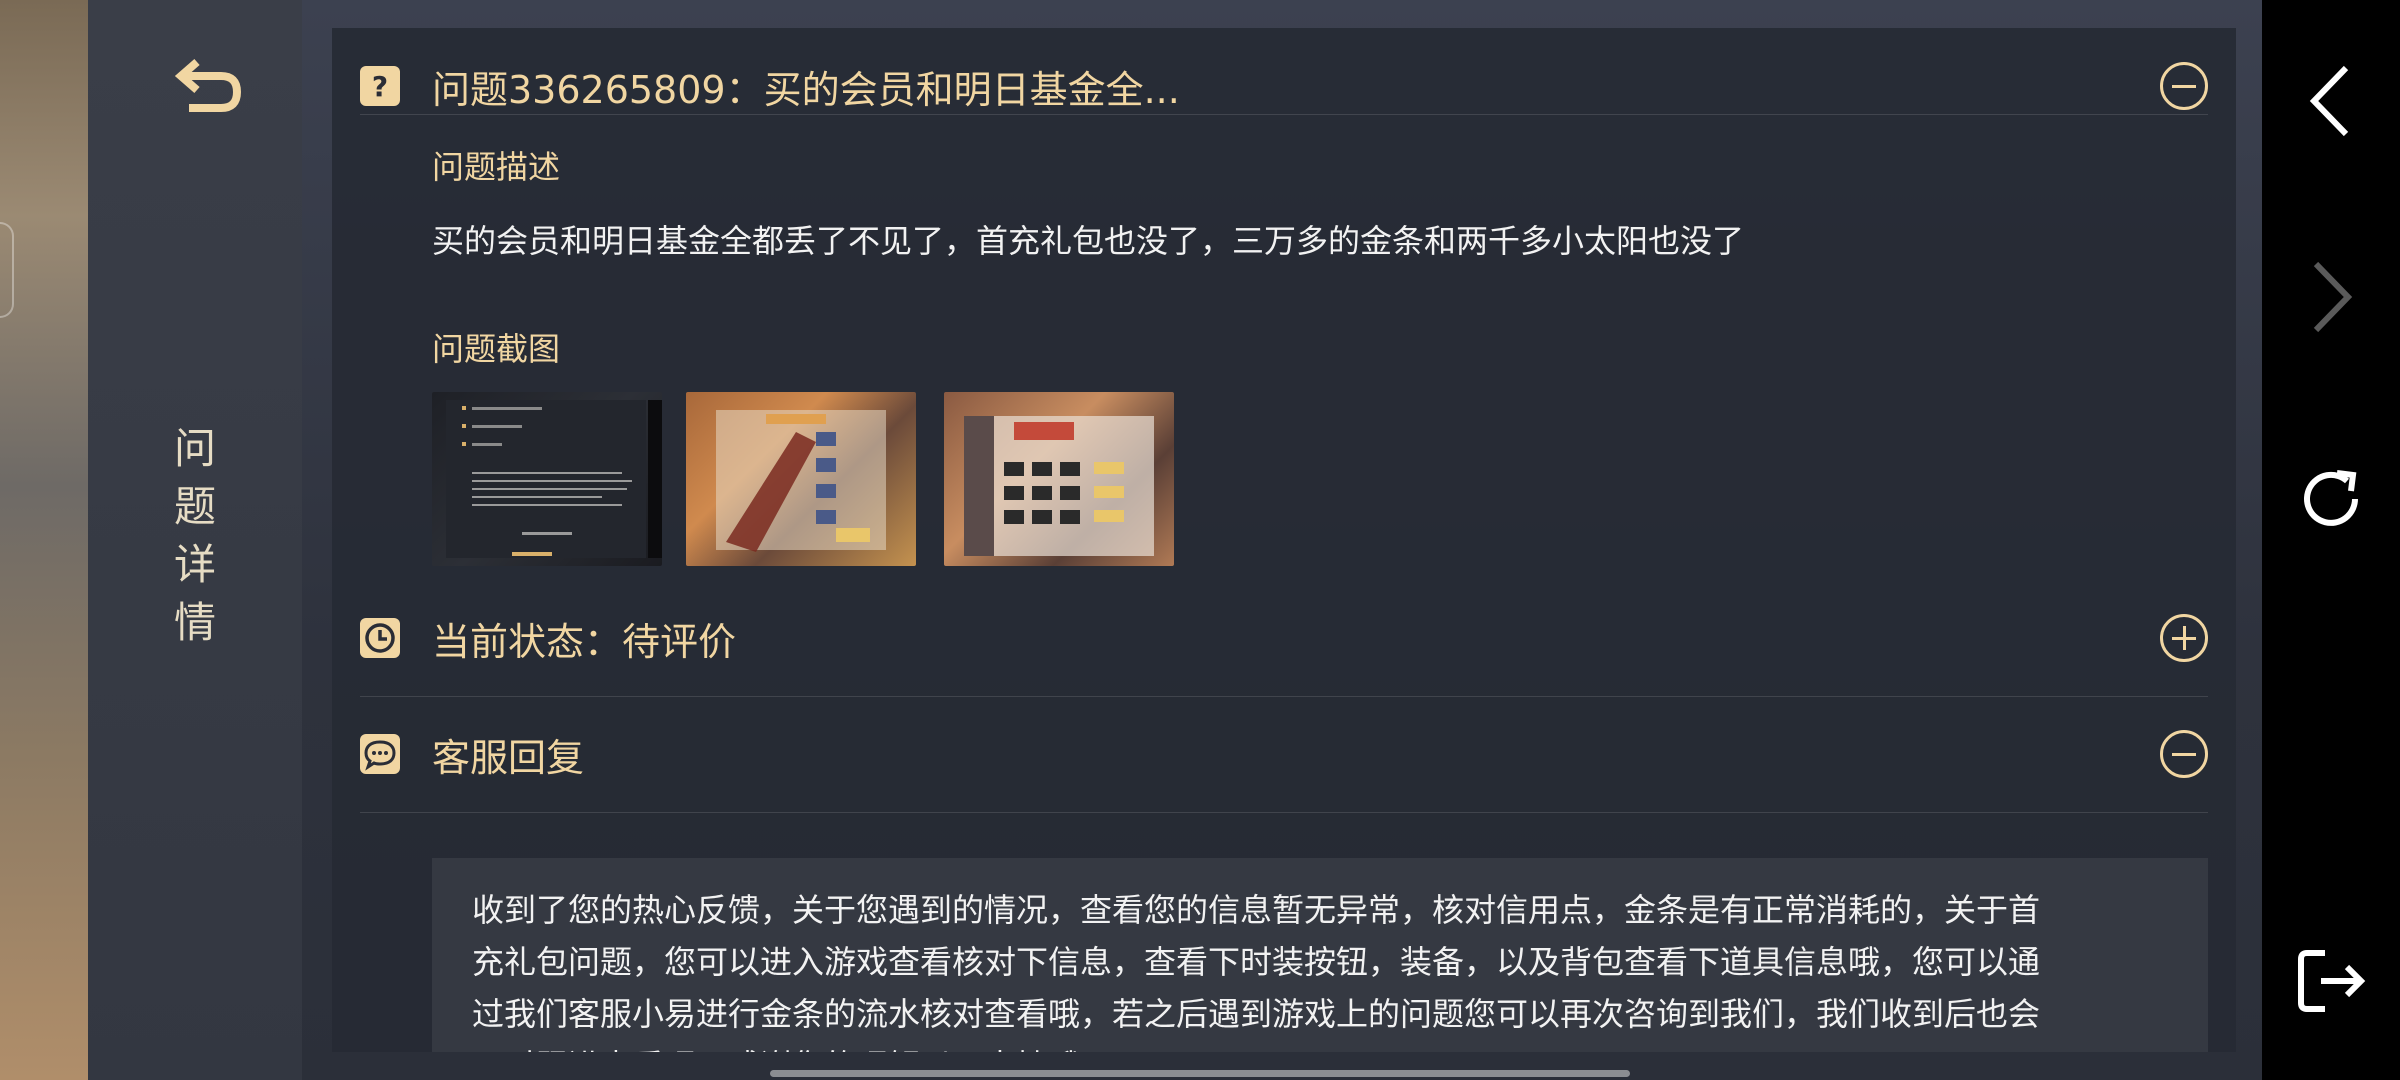 The image size is (2400, 1080). I want to click on scrollbar, so click(1200, 1073).